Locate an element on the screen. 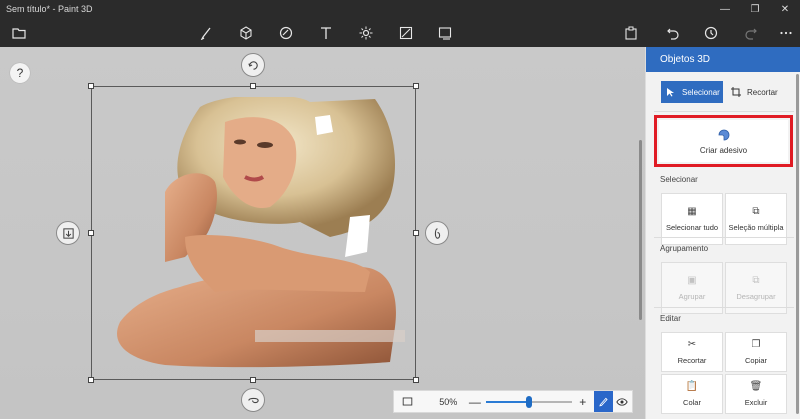 The image size is (800, 419). select-section-label: Selecionar is located at coordinates (679, 179).